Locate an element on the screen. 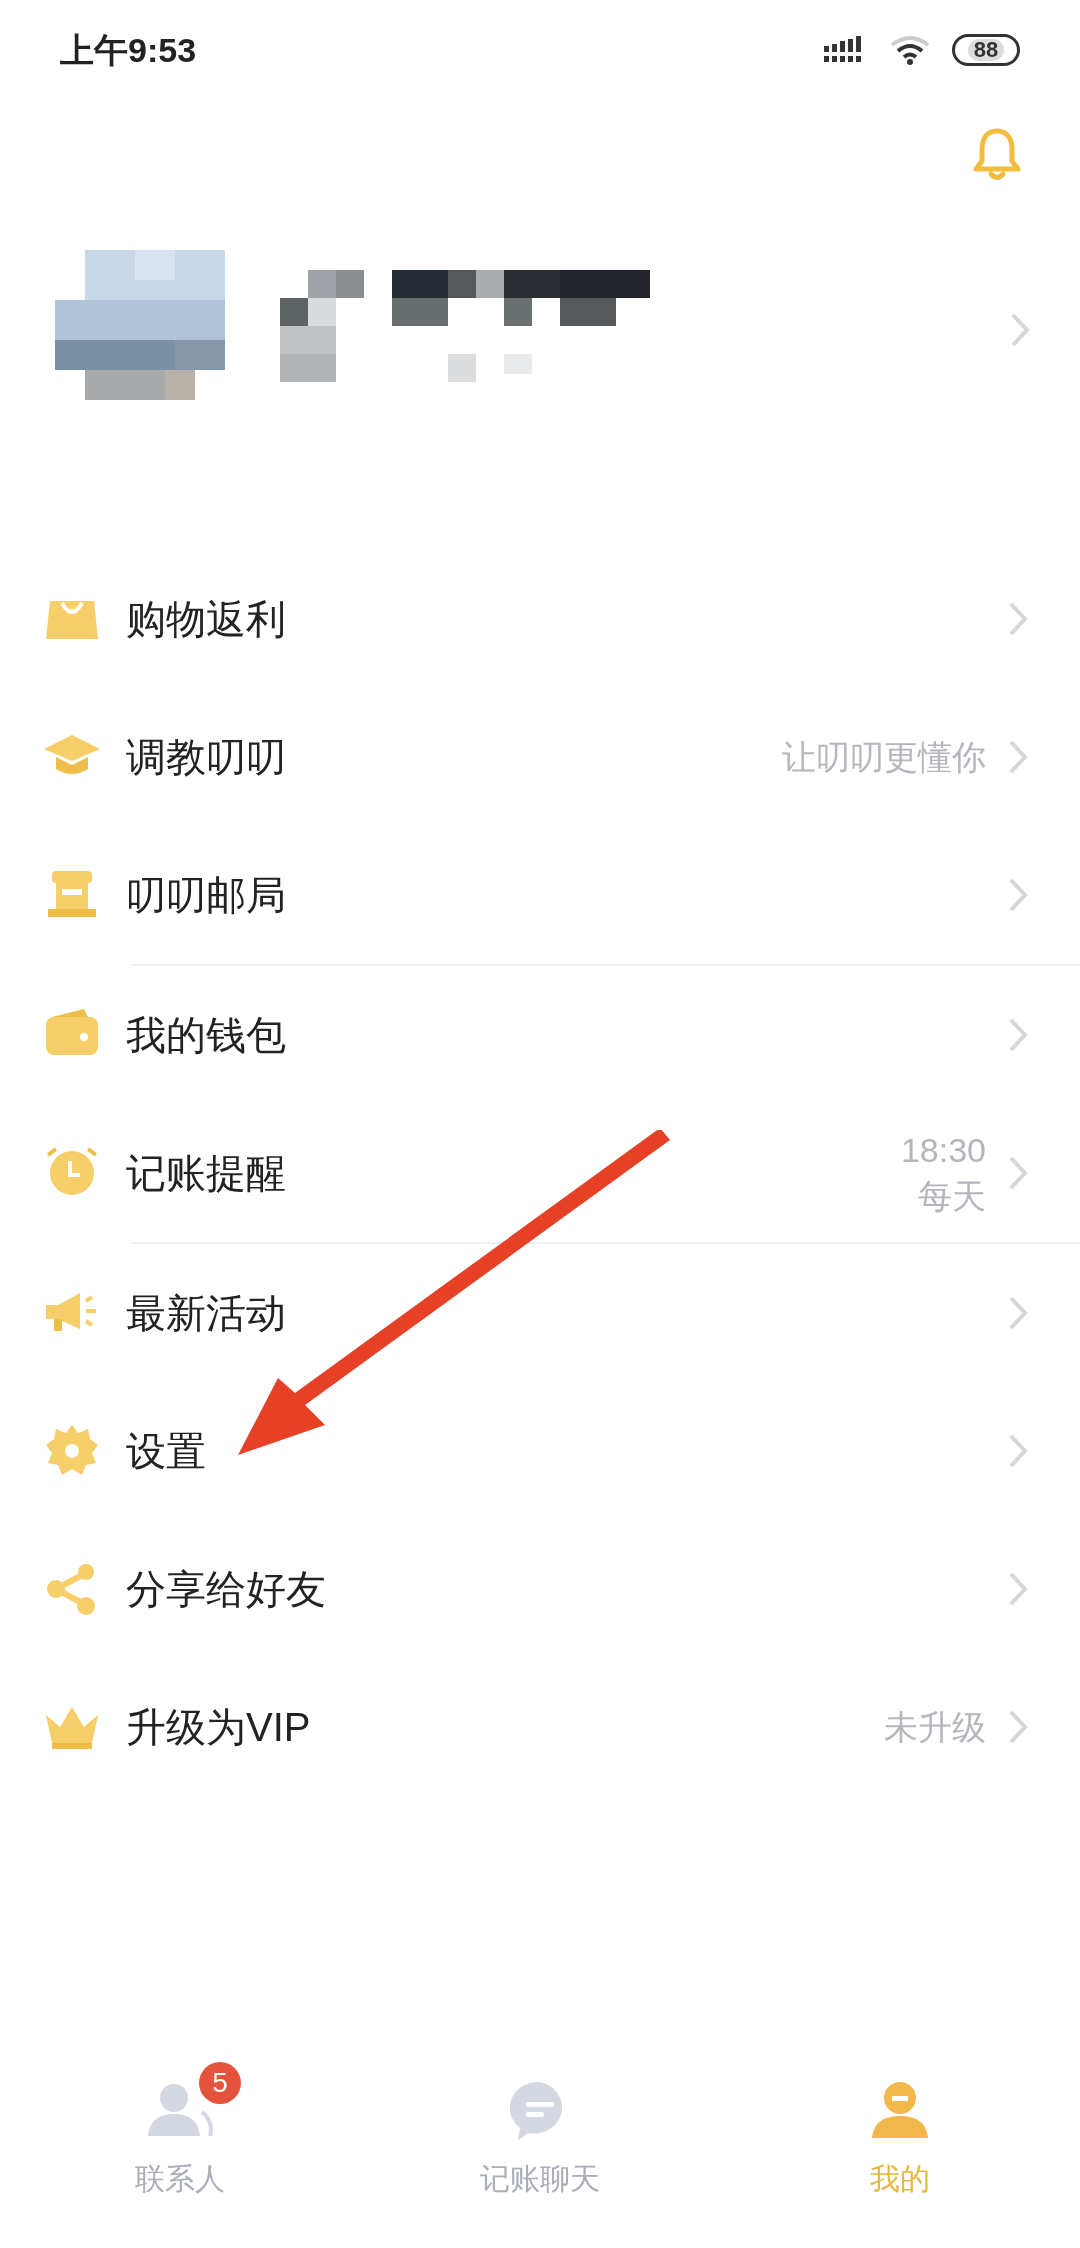  menu-label: 调教叨叨 is located at coordinates (206, 757).